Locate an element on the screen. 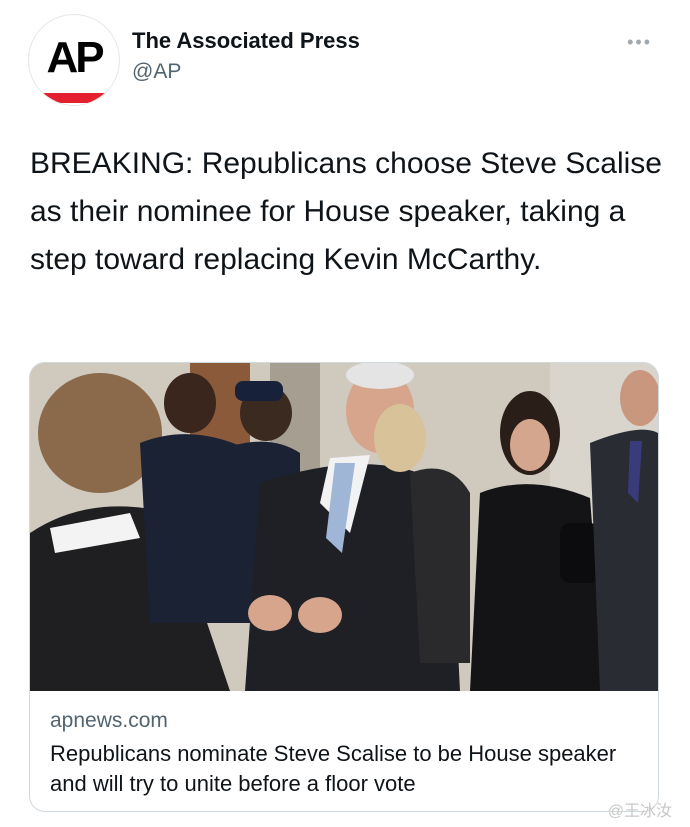  ap-logo-red-bar is located at coordinates (74, 98).